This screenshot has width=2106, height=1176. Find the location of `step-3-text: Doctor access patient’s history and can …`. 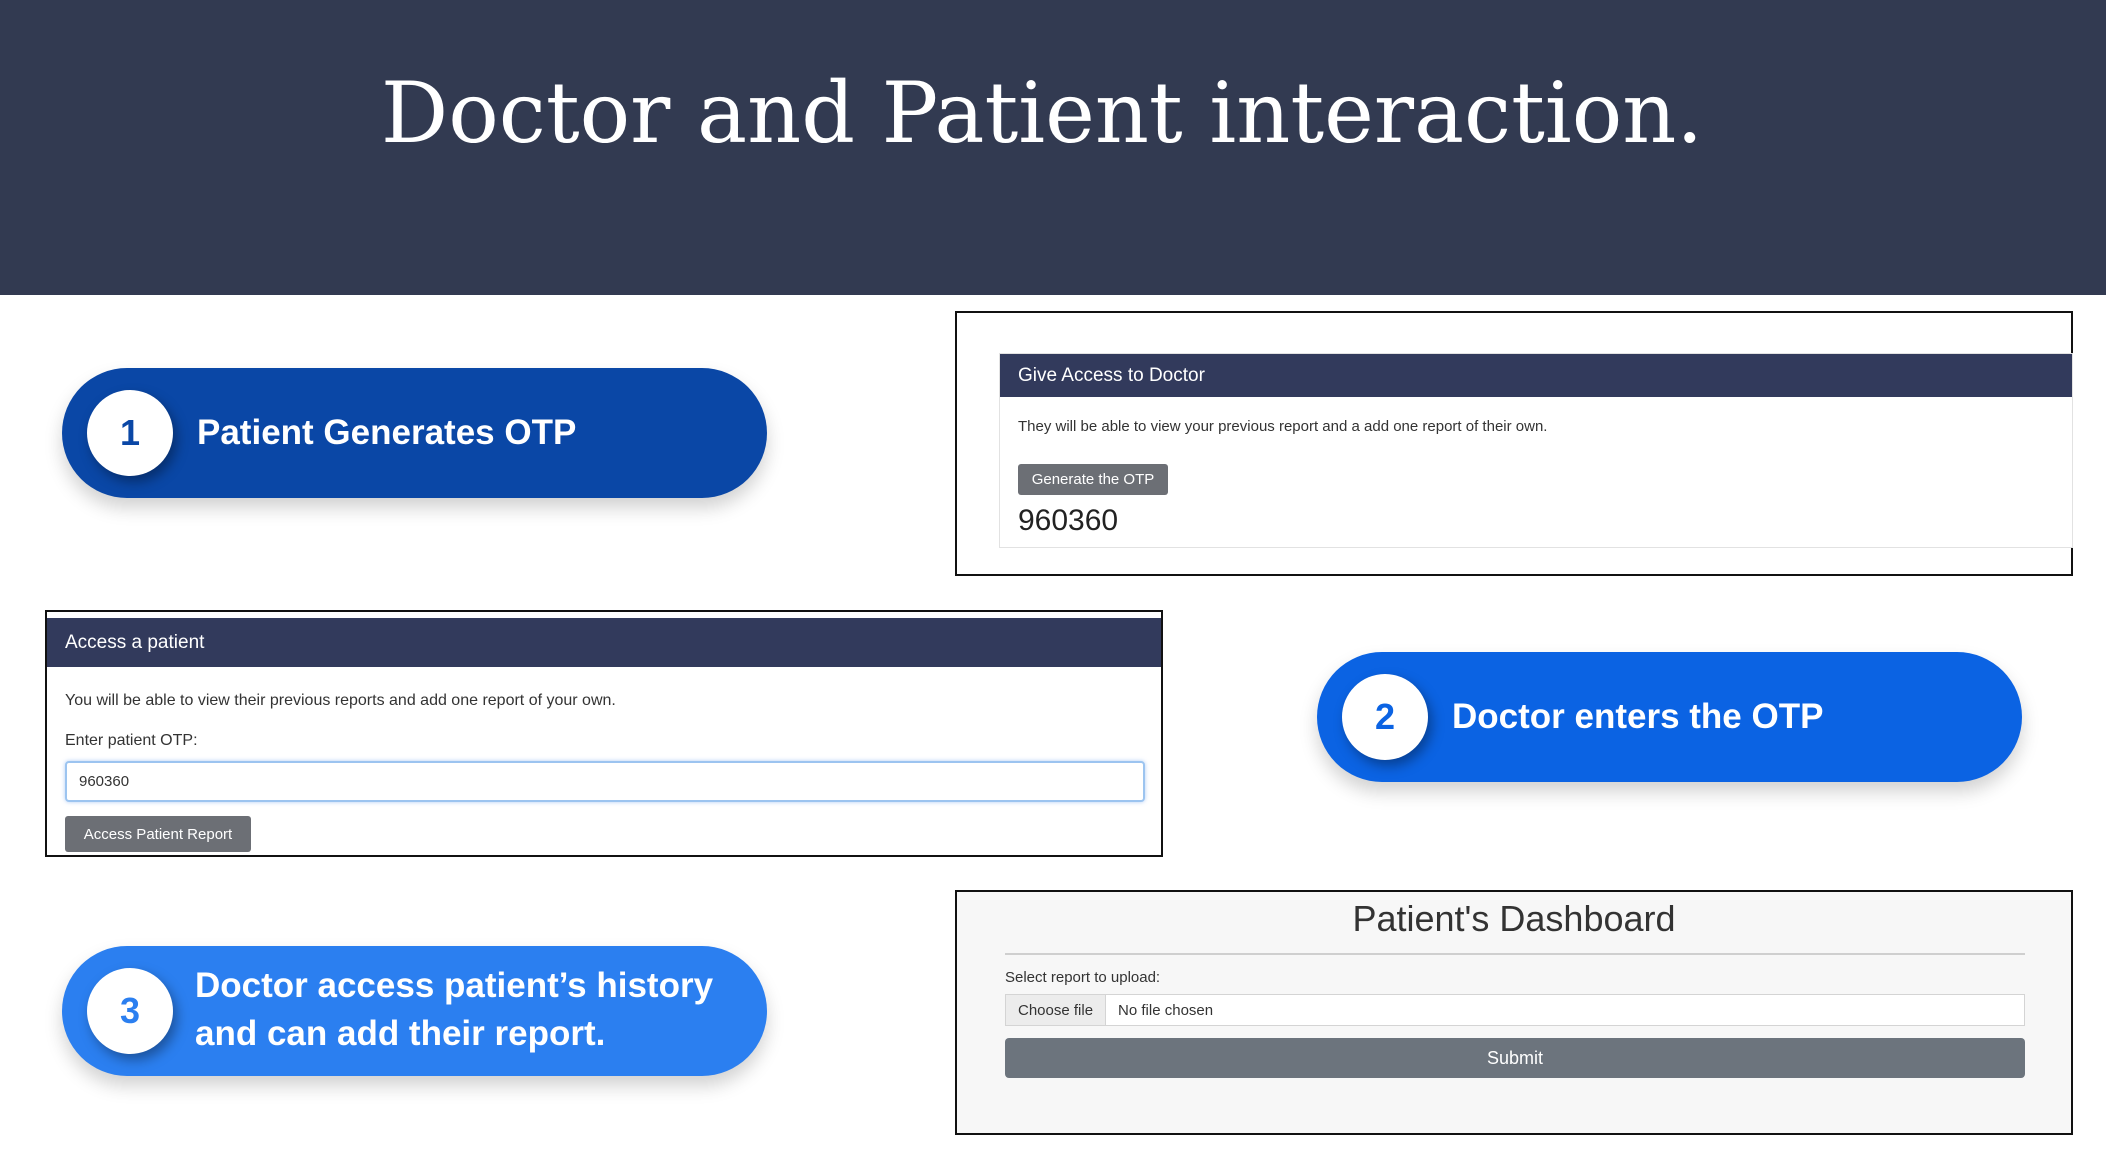

step-3-text: Doctor access patient’s history and can … is located at coordinates (454, 1009).